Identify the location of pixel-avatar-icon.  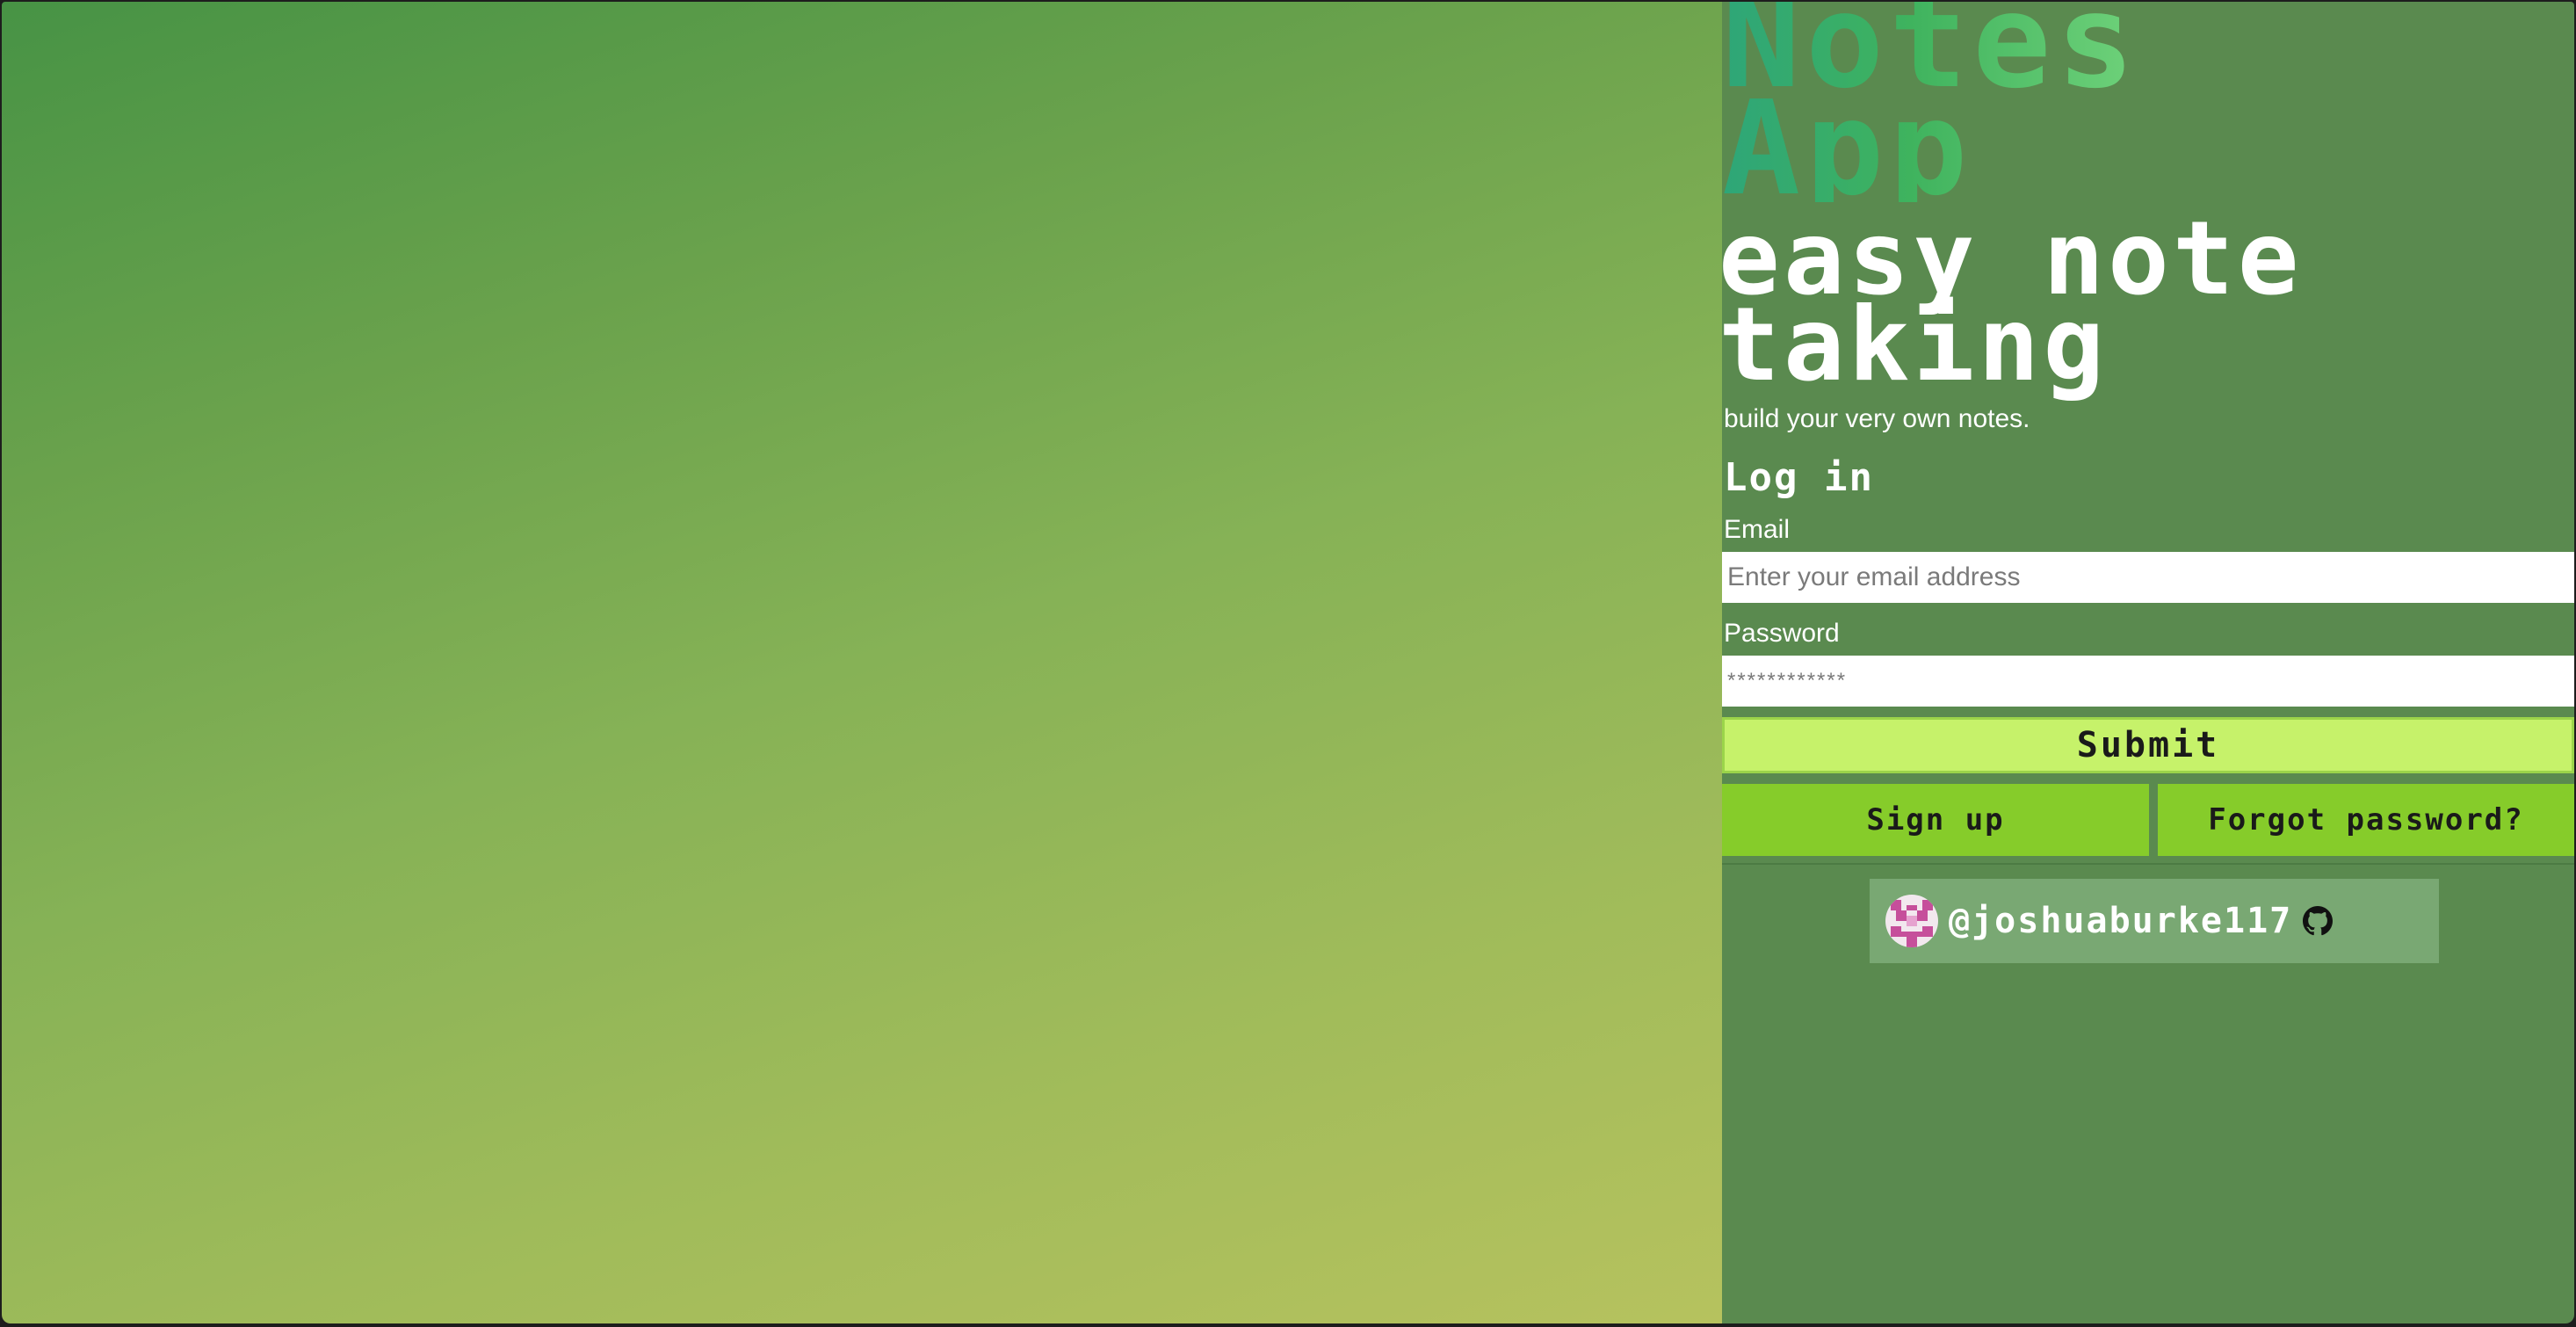
(1911, 921).